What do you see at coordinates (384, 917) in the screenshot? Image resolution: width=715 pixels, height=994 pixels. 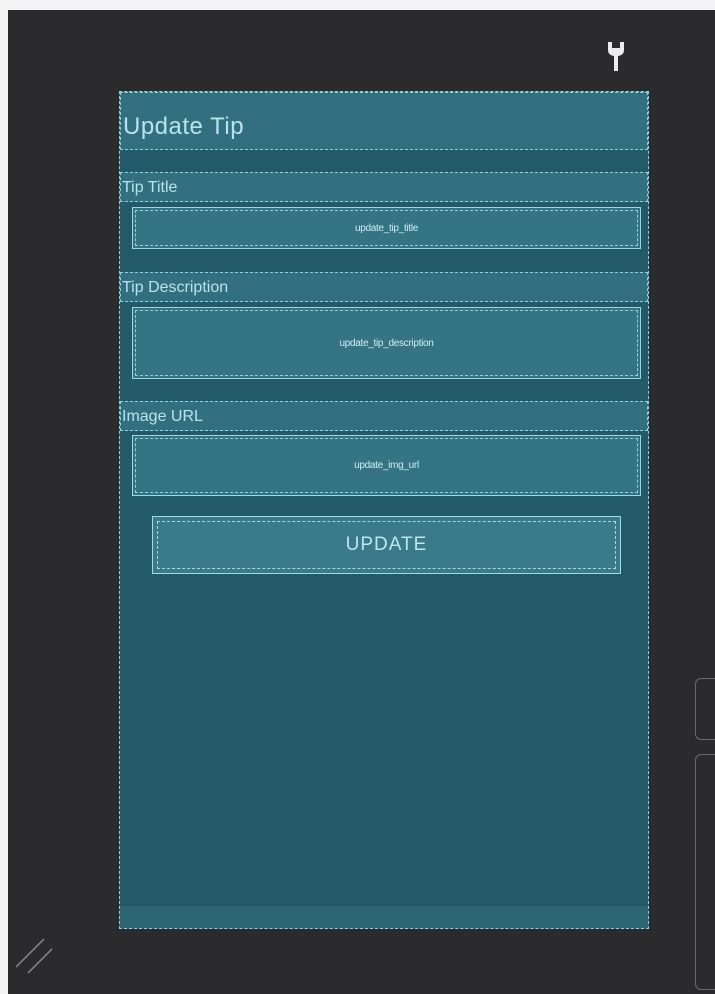 I see `bottom-bar` at bounding box center [384, 917].